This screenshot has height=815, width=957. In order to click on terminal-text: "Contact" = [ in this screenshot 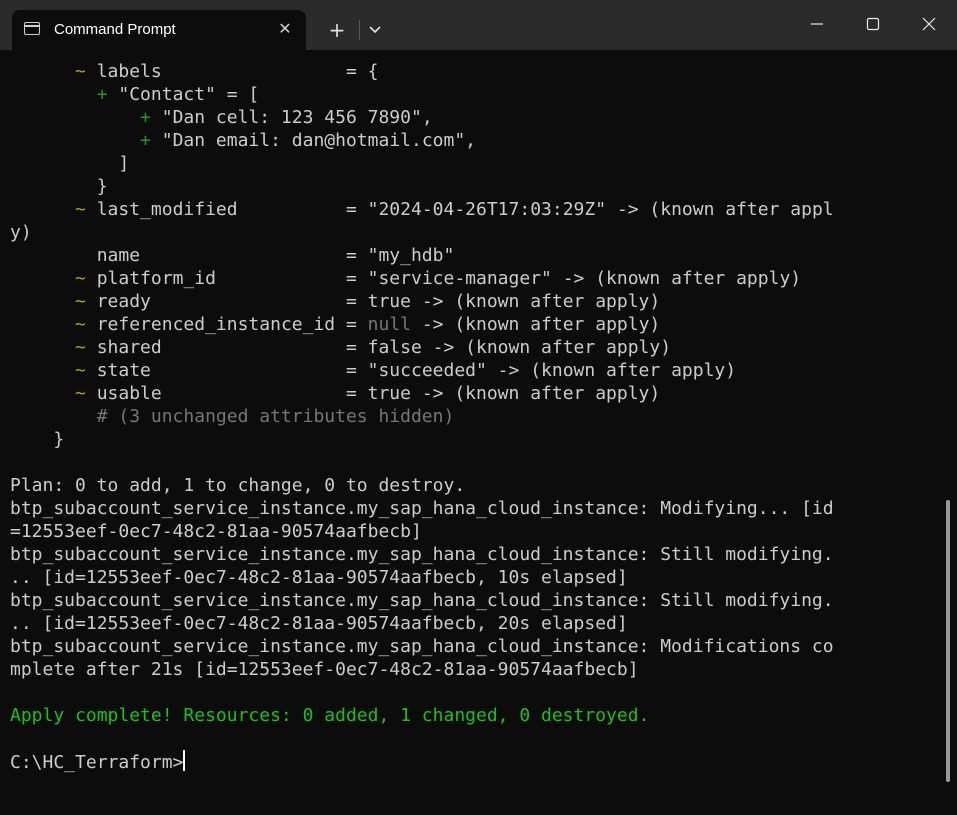, I will do `click(183, 94)`.